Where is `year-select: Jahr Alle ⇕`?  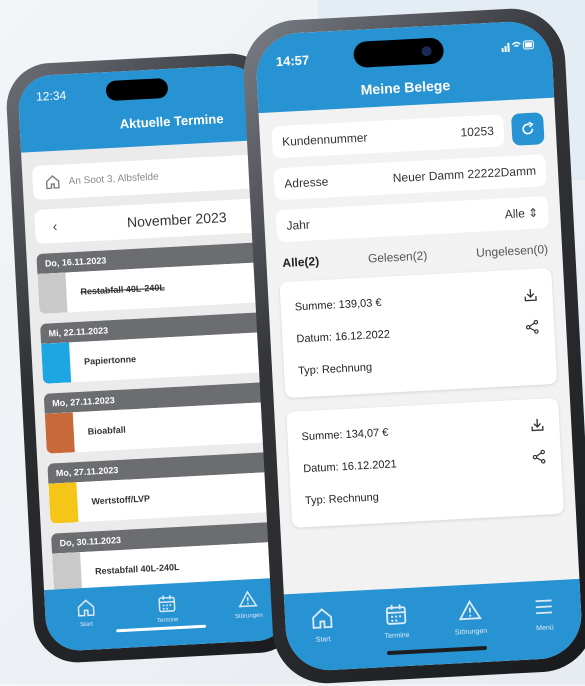 year-select: Jahr Alle ⇕ is located at coordinates (412, 219).